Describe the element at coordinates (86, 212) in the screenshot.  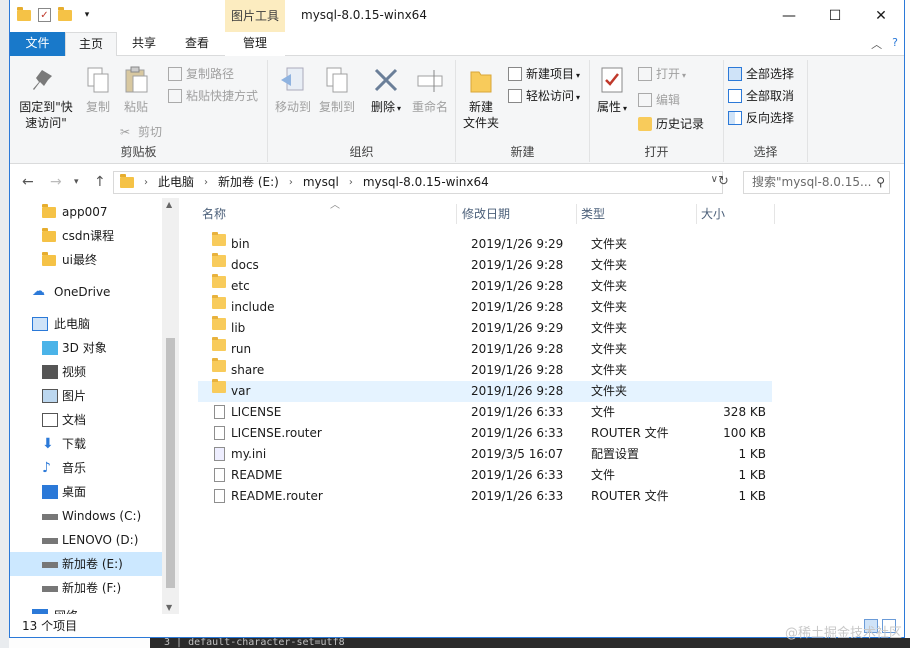
I see `nav-item-app007: app007` at that location.